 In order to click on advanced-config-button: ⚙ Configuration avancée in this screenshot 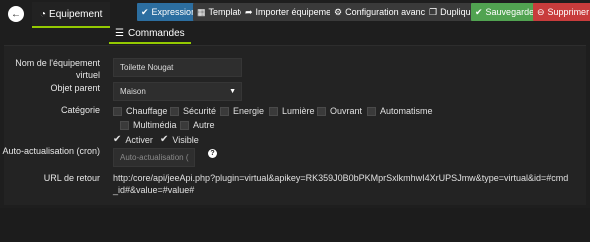, I will do `click(385, 12)`.